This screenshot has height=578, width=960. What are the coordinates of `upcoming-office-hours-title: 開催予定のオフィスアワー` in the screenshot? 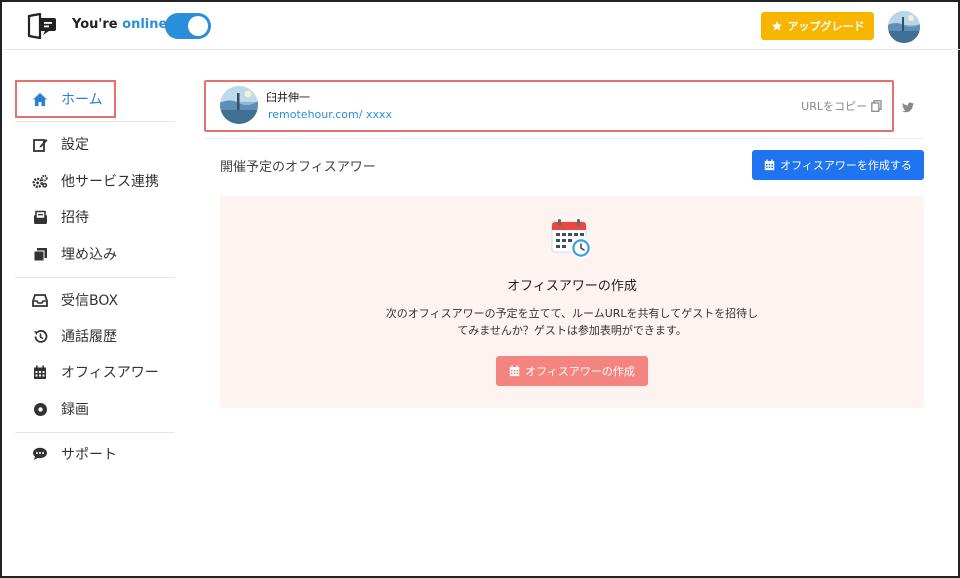 It's located at (298, 167).